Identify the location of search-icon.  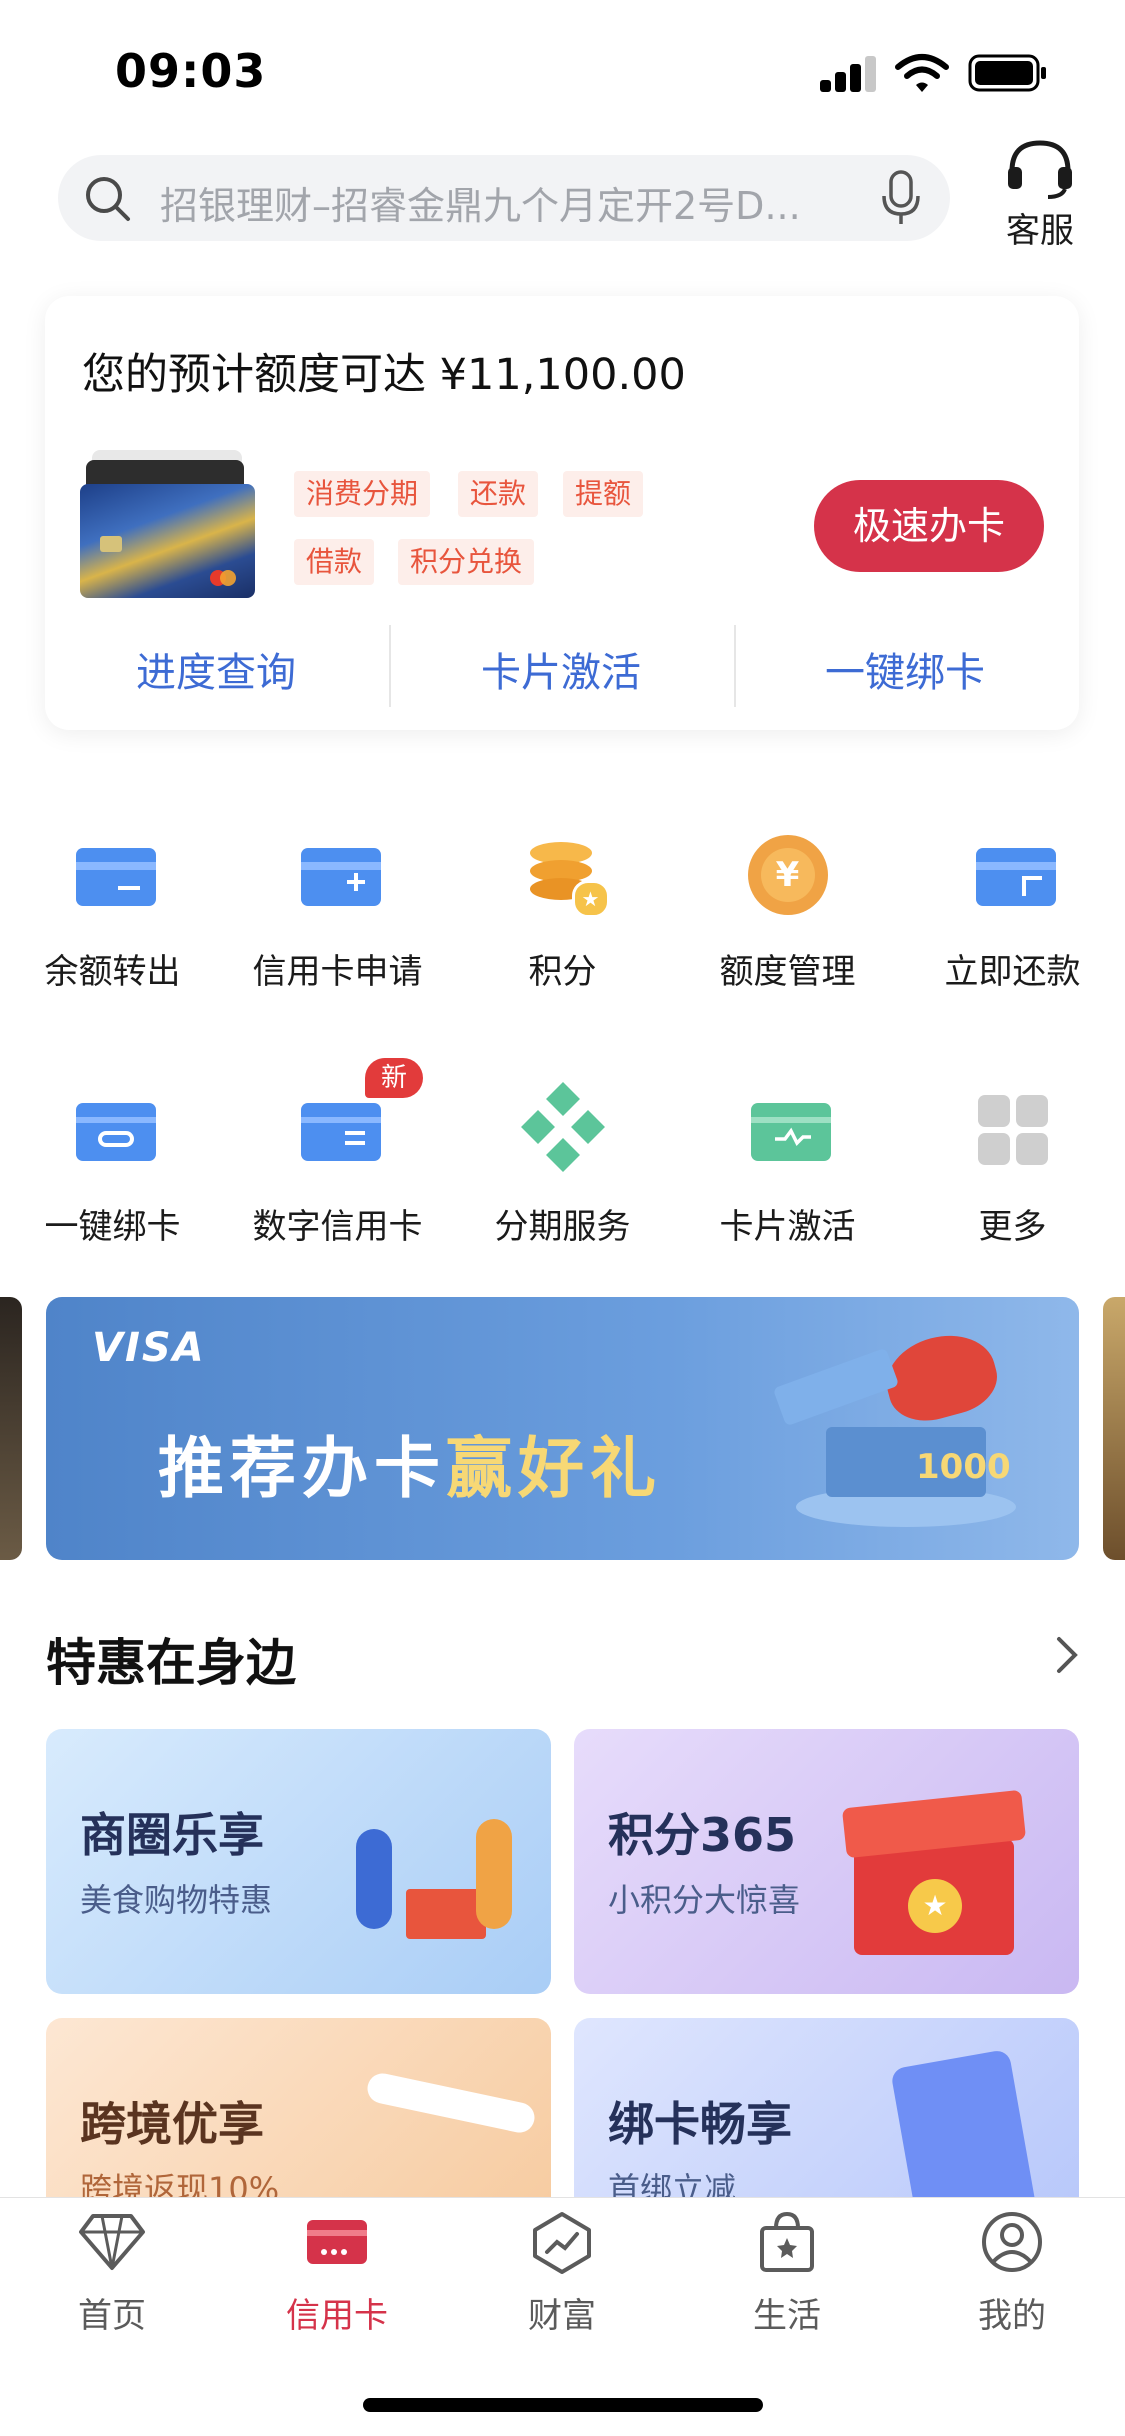
(108, 199).